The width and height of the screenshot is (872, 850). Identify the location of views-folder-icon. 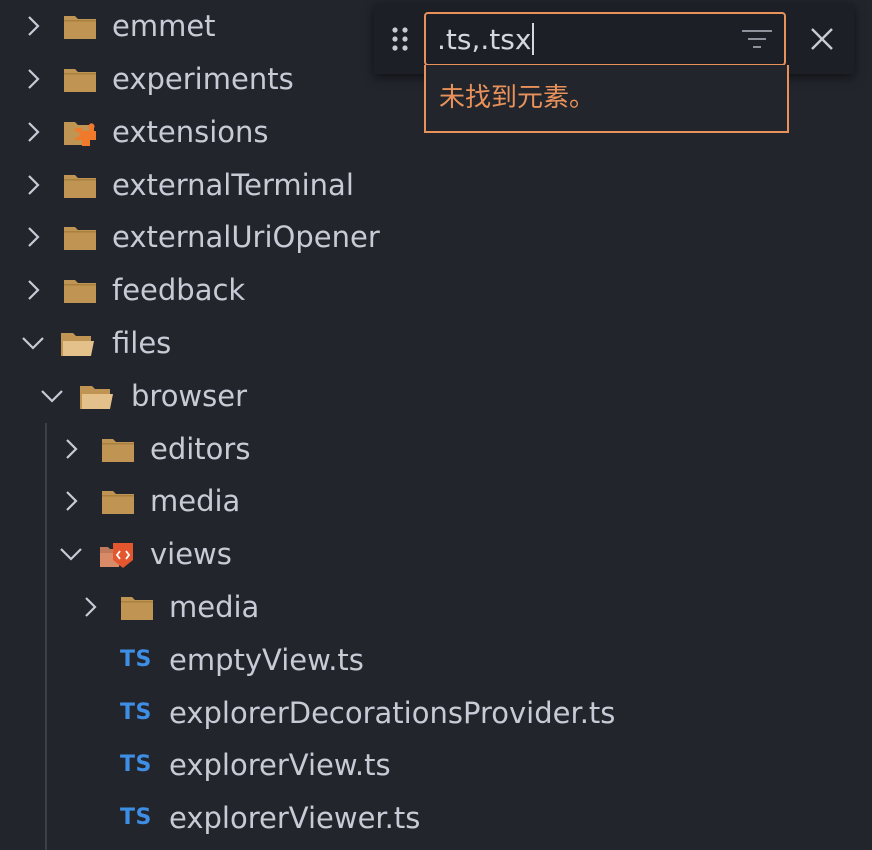
(116, 555).